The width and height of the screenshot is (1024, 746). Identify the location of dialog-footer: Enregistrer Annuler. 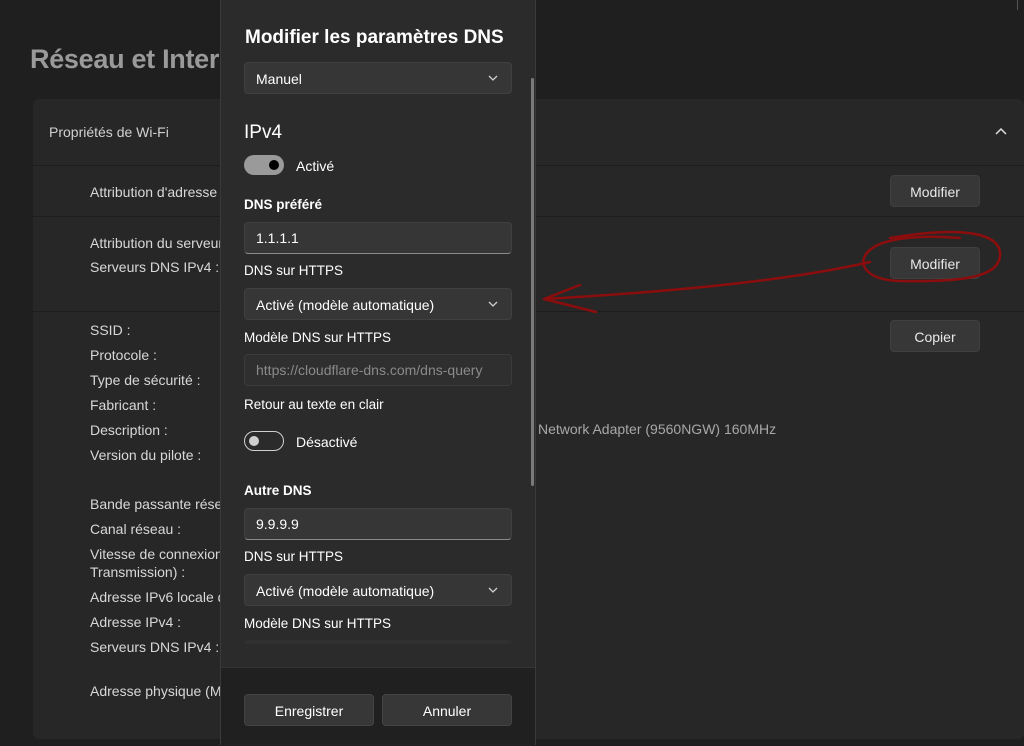
(378, 706).